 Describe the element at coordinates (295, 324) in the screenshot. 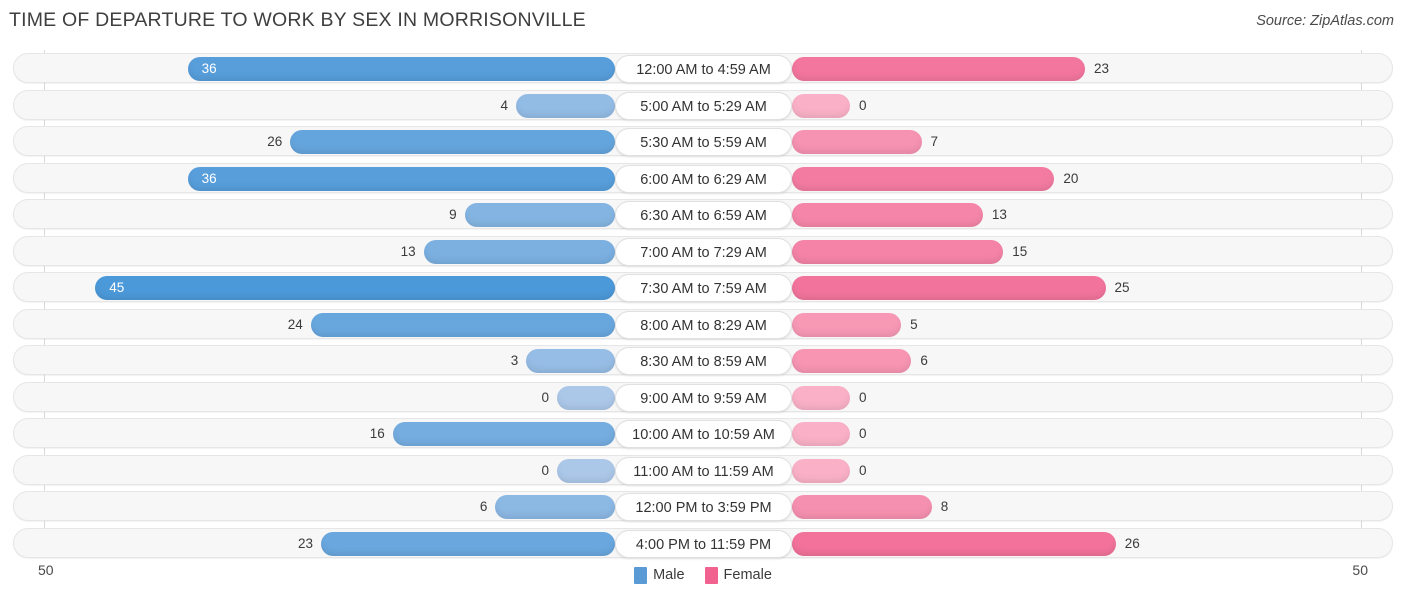

I see `bar-value-male: 24` at that location.